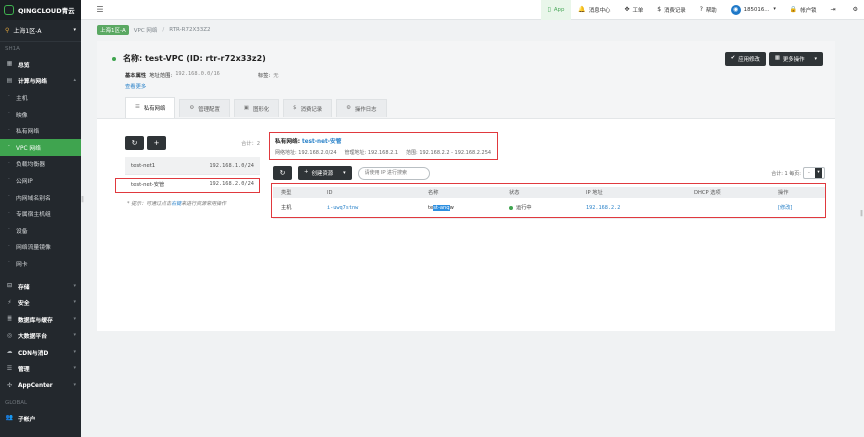 The width and height of the screenshot is (864, 437). What do you see at coordinates (451, 207) in the screenshot?
I see `name-text: w` at bounding box center [451, 207].